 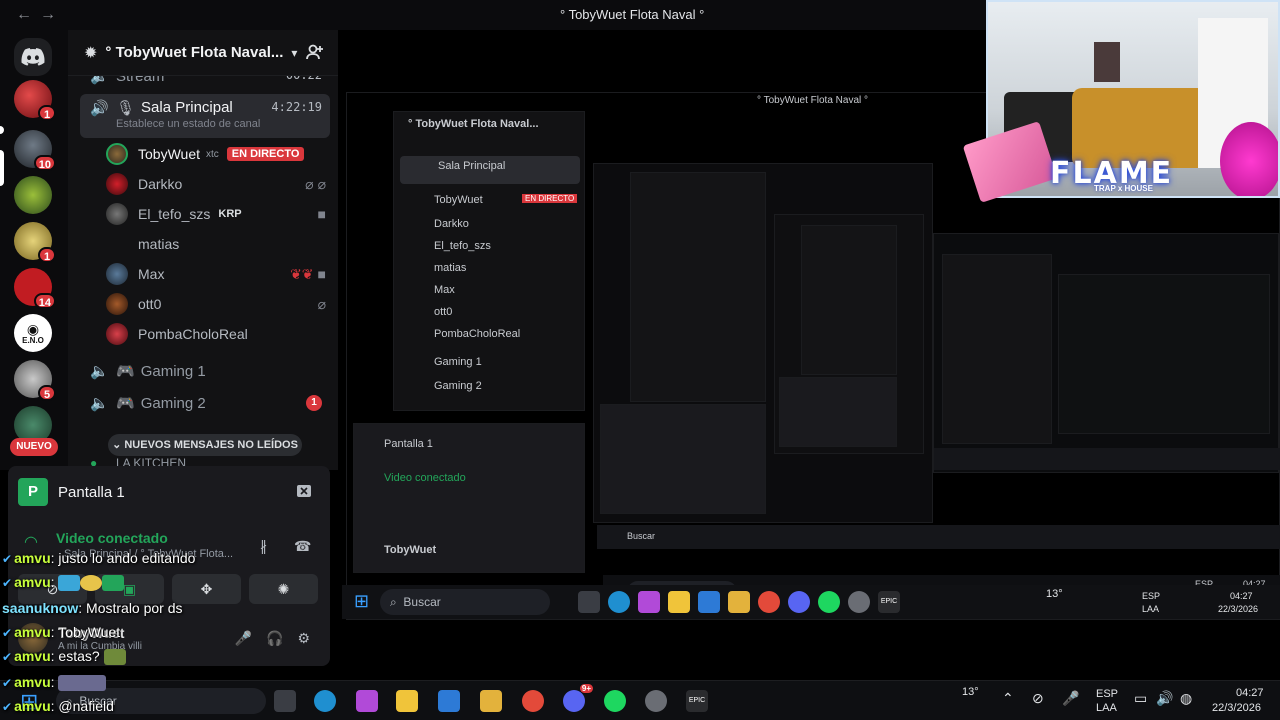 I want to click on server-icon: 10, so click(x=35, y=150).